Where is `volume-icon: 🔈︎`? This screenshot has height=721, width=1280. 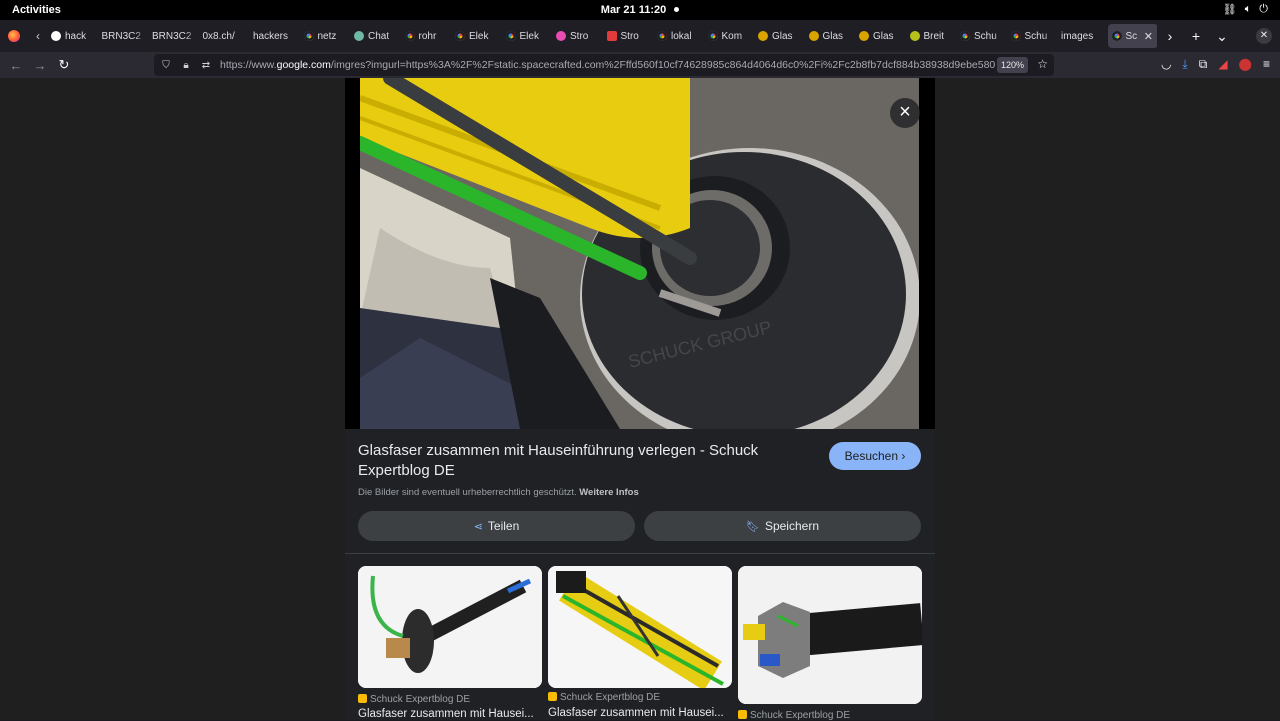 volume-icon: 🔈︎ is located at coordinates (1248, 9).